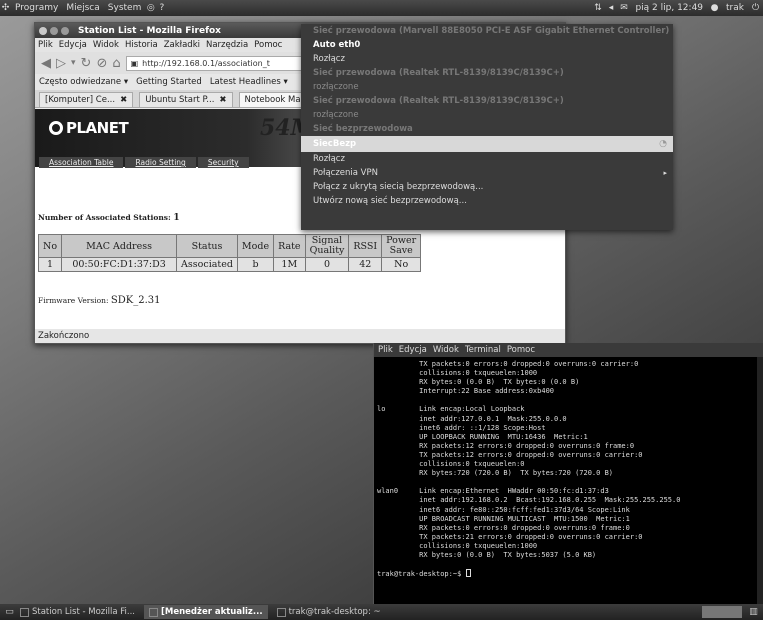 This screenshot has width=763, height=620. Describe the element at coordinates (61, 63) in the screenshot. I see `forward-icon: ▷` at that location.